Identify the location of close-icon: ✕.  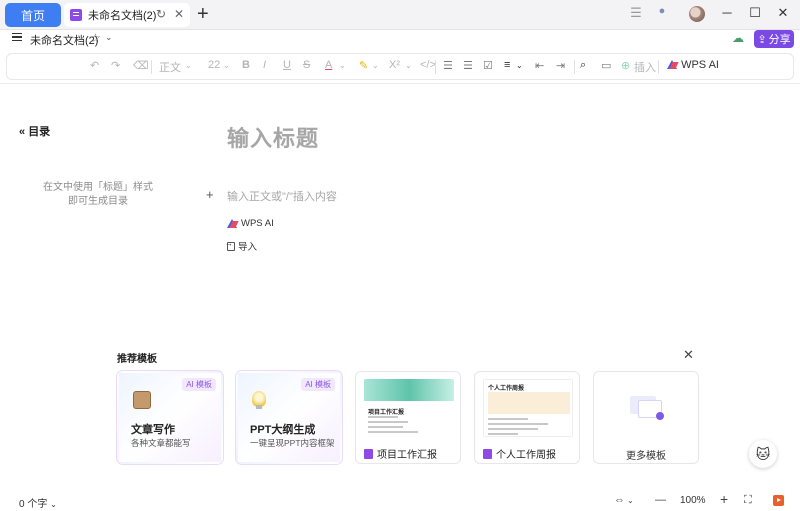
(688, 355).